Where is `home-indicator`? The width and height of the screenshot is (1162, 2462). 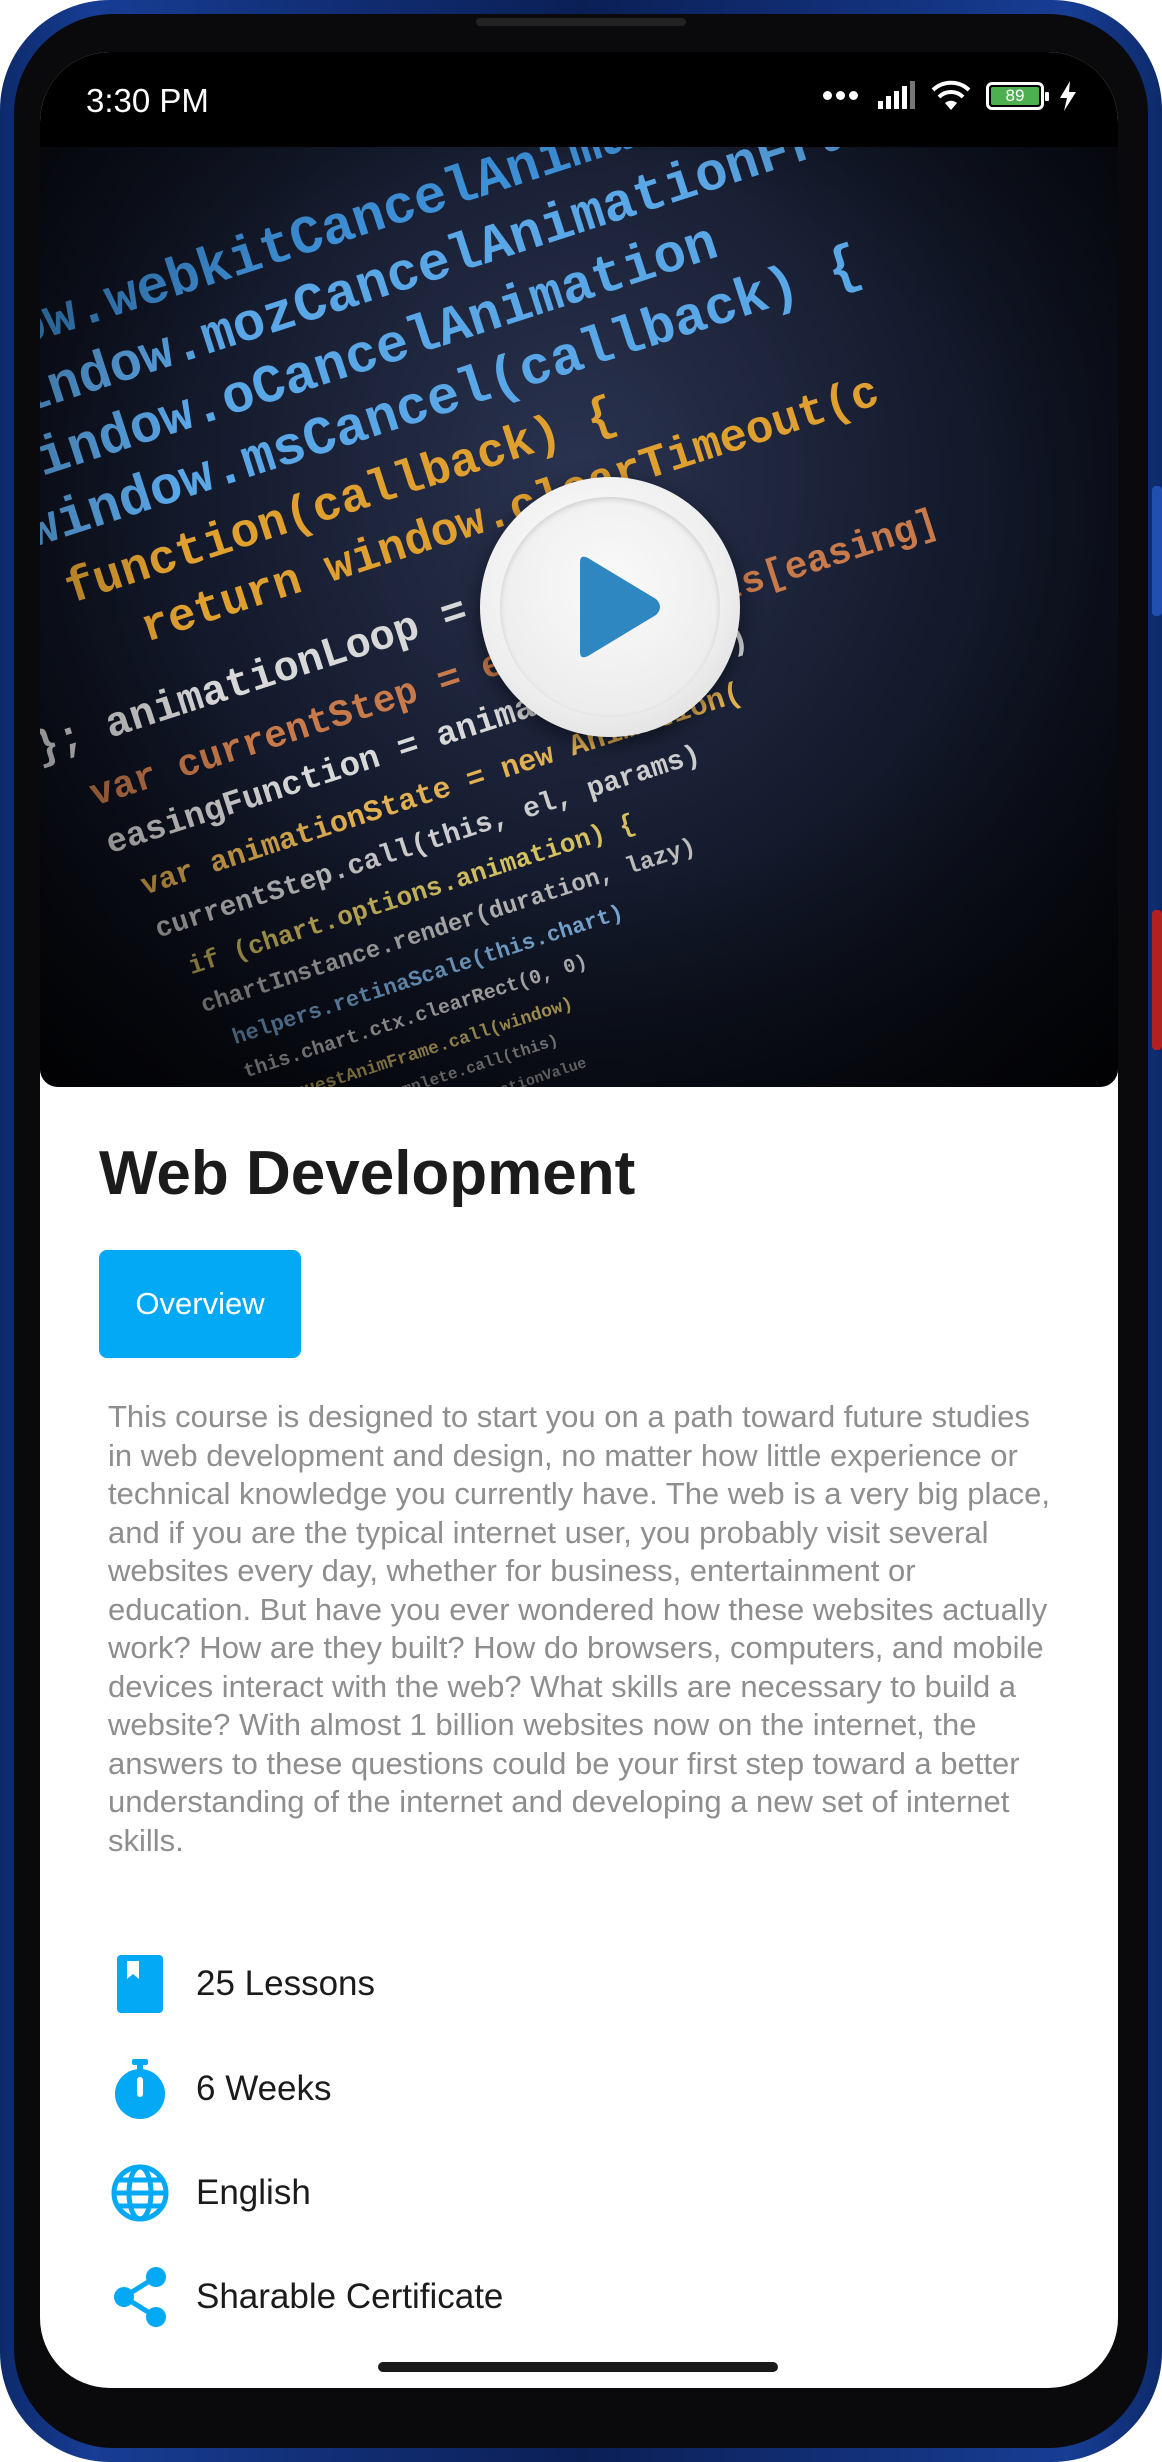 home-indicator is located at coordinates (578, 2367).